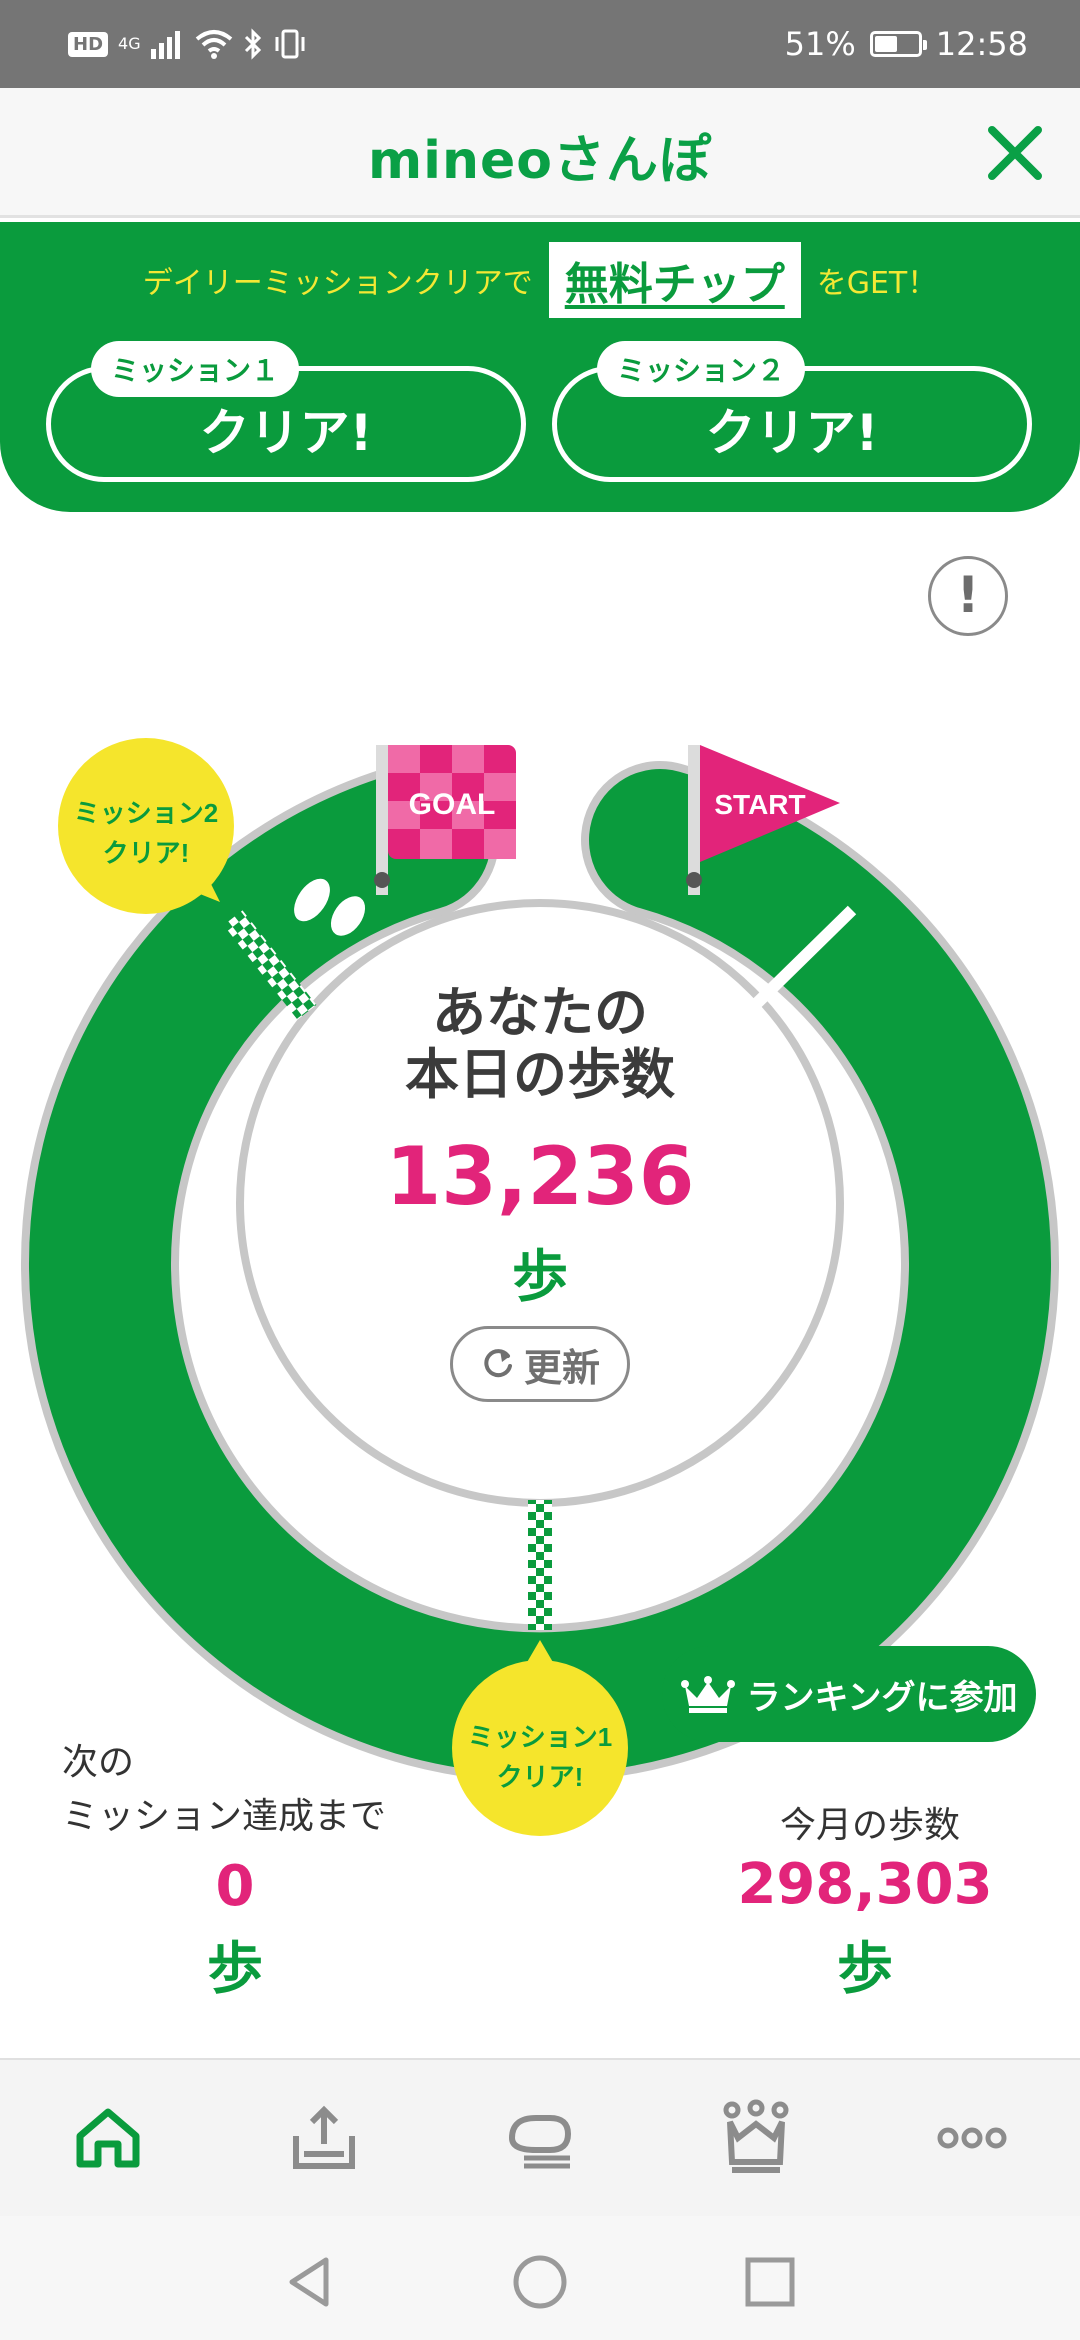 This screenshot has width=1080, height=2340. Describe the element at coordinates (498, 1363) in the screenshot. I see `refresh-icon` at that location.